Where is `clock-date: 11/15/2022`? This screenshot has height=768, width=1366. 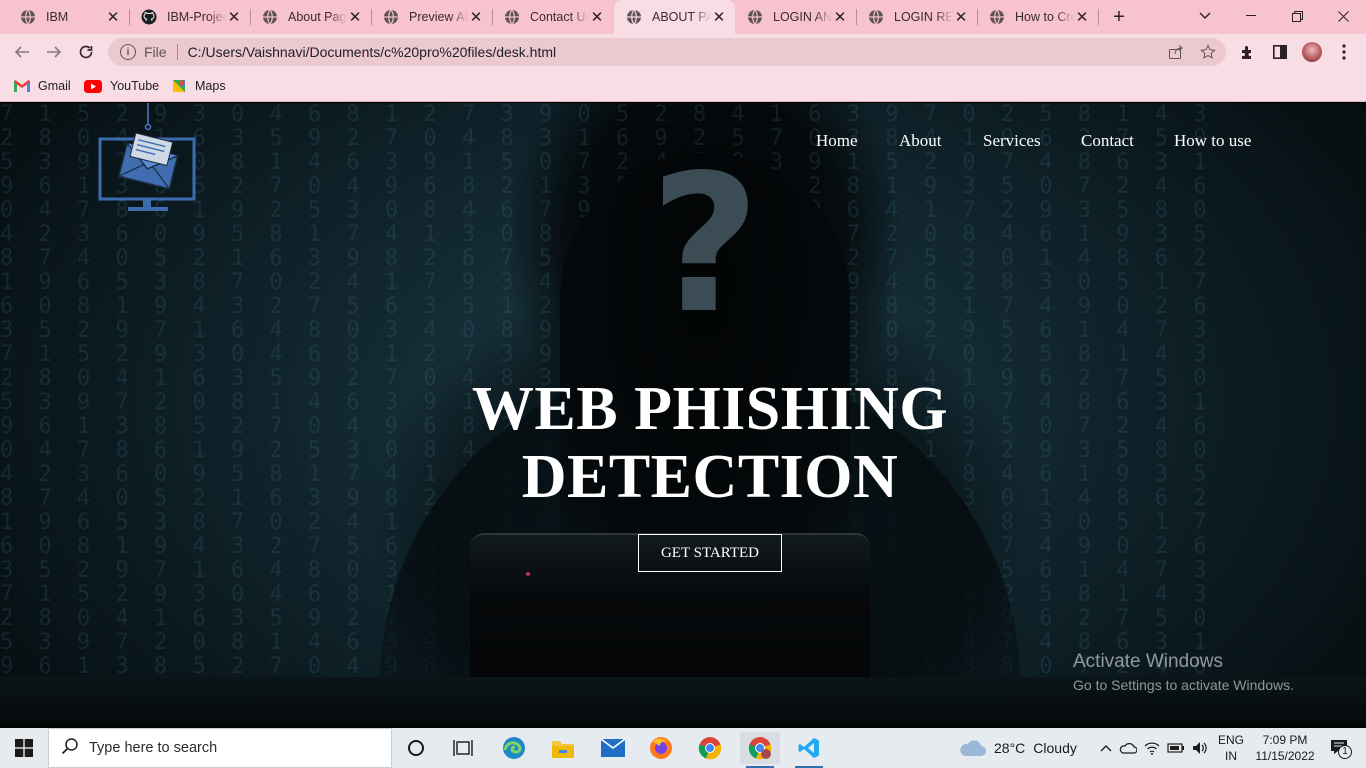 clock-date: 11/15/2022 is located at coordinates (1285, 756).